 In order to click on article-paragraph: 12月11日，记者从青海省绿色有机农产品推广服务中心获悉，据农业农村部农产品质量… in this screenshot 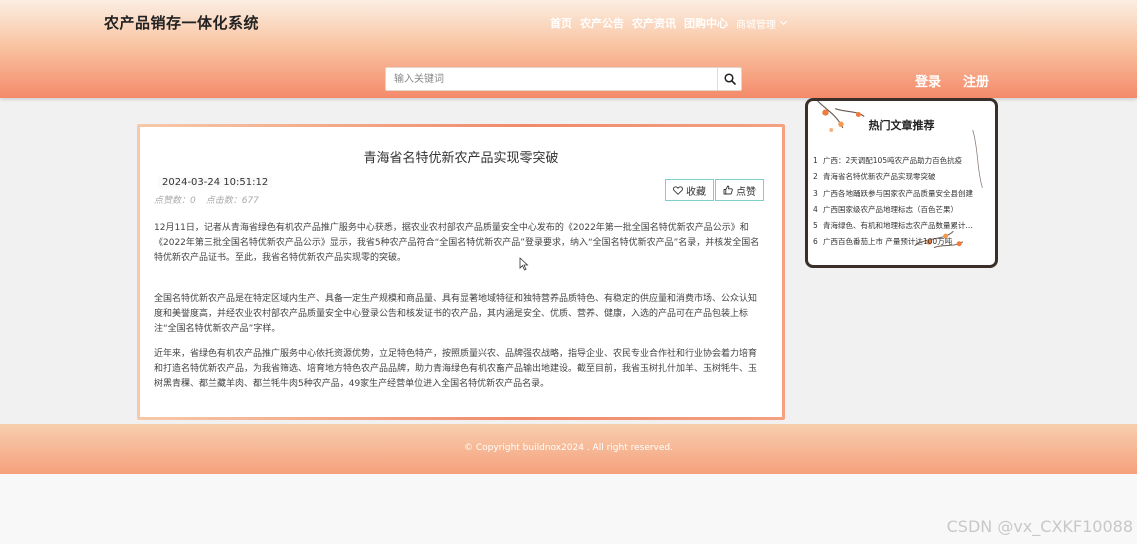, I will do `click(457, 243)`.